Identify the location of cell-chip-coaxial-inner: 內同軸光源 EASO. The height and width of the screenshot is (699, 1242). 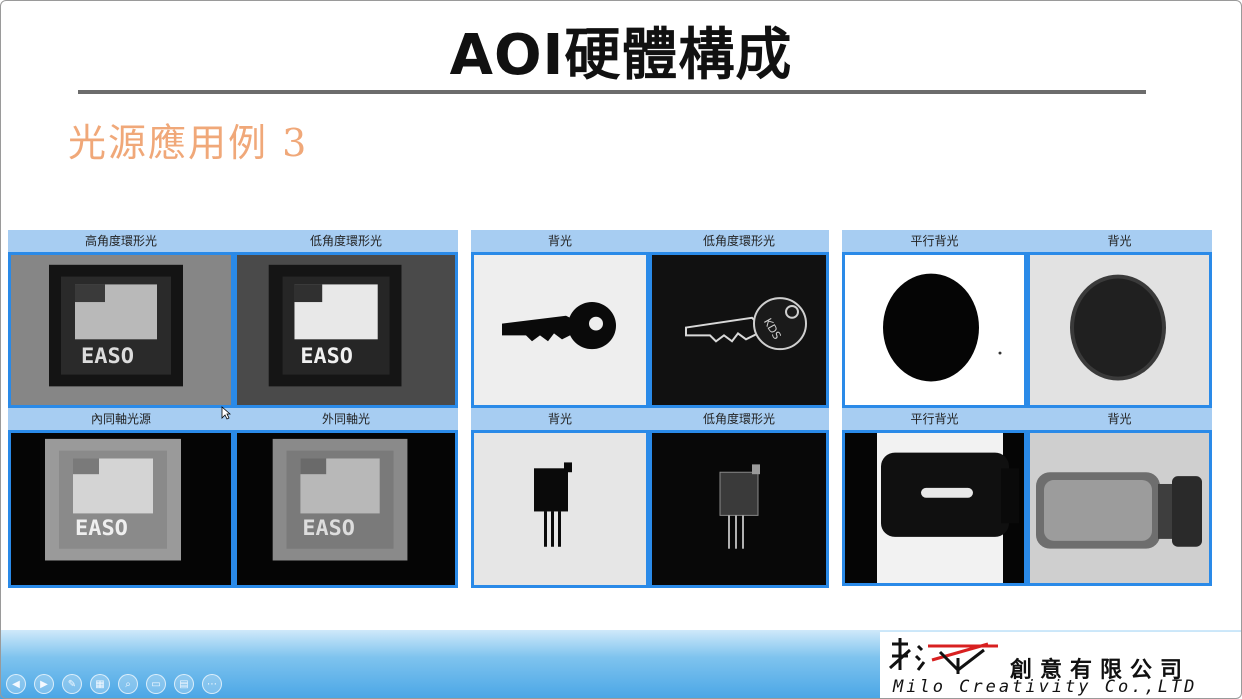
(121, 498).